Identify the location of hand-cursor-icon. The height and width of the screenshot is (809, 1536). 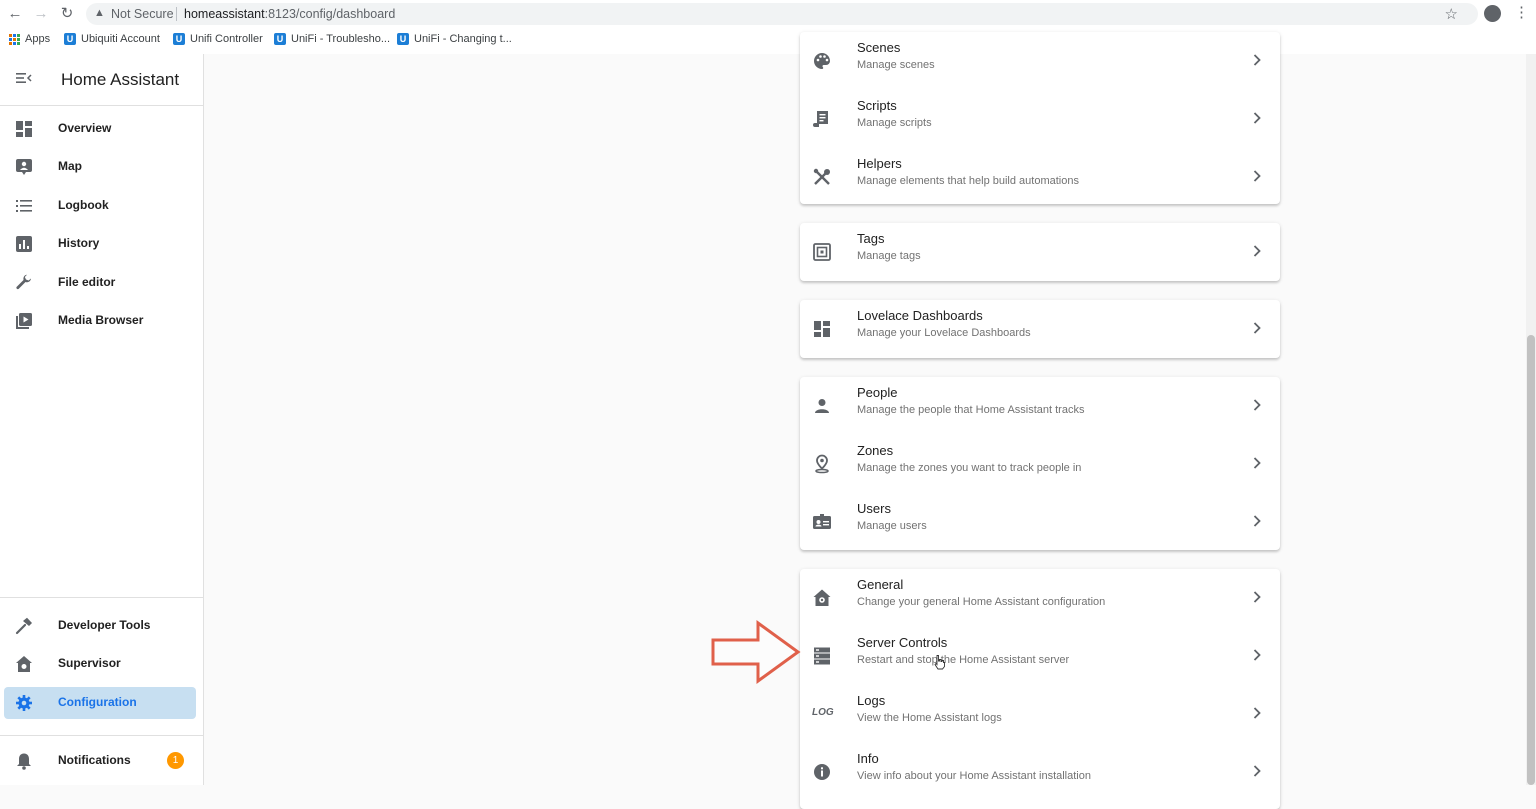
(939, 662).